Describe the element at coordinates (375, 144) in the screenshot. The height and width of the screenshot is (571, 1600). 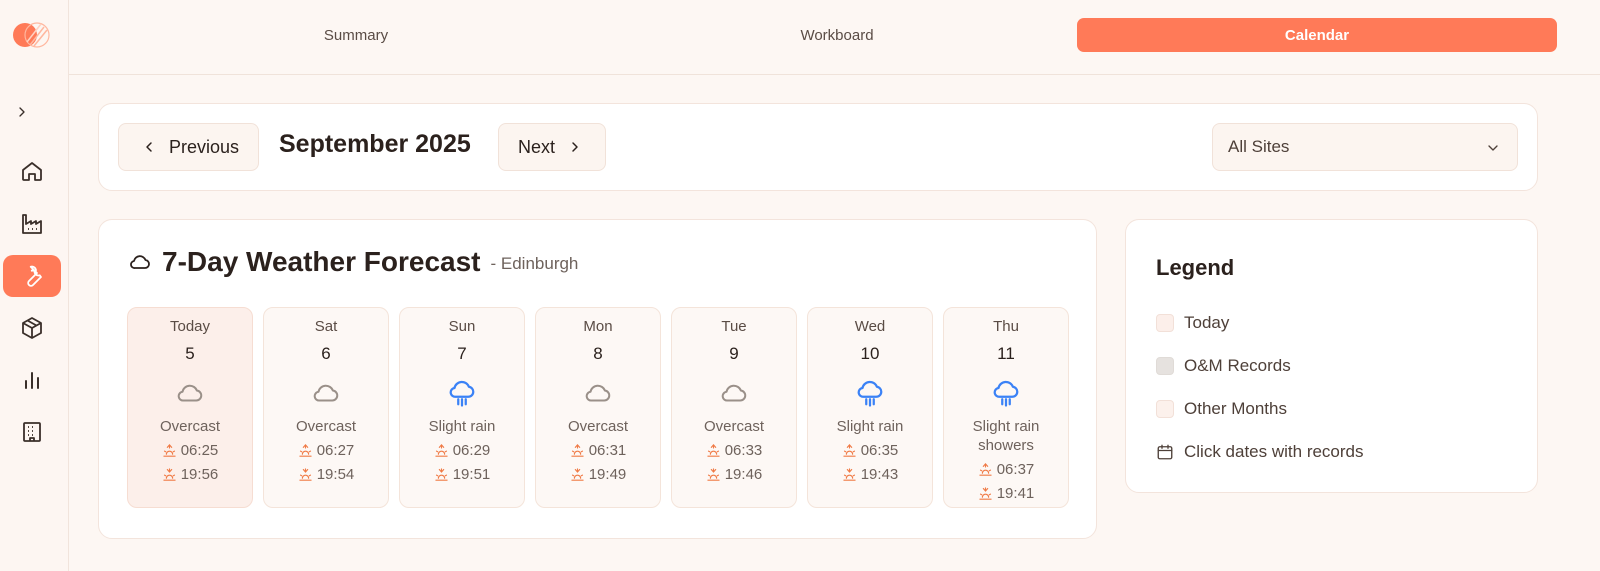
I see `month-title: September 2025` at that location.